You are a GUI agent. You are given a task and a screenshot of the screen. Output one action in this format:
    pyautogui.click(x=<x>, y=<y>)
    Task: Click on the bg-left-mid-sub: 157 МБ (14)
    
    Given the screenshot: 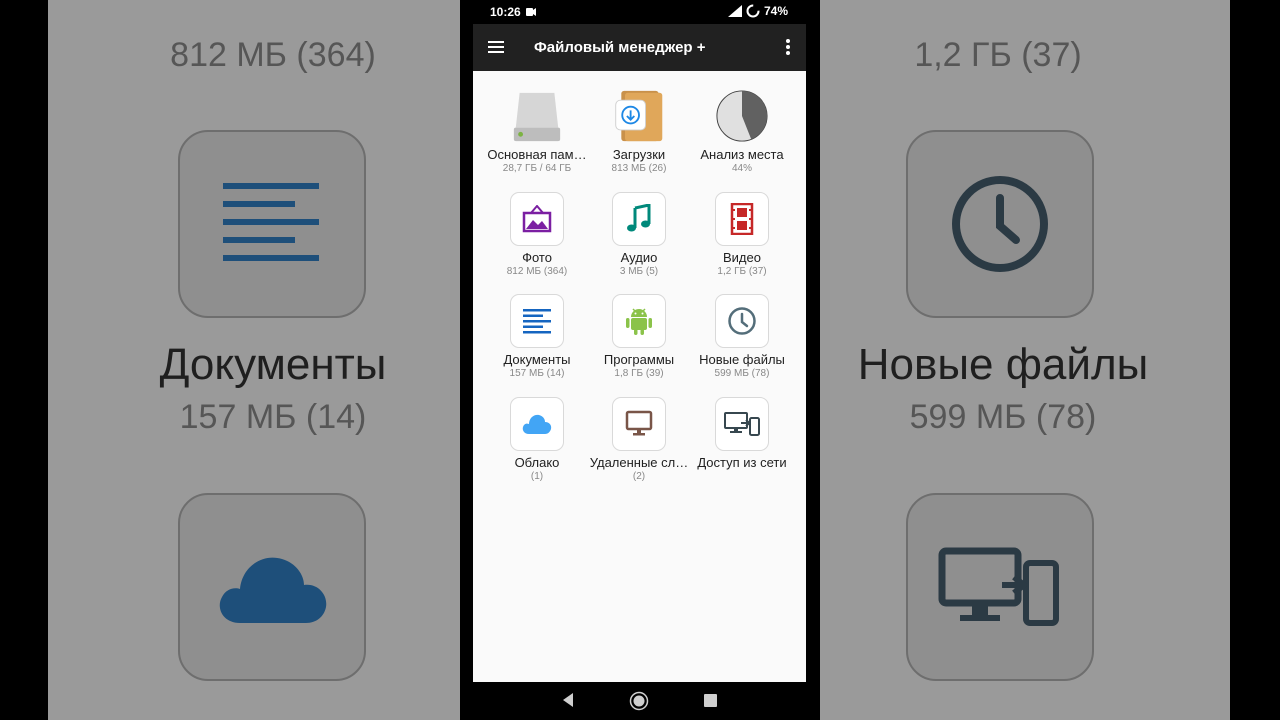 What is the action you would take?
    pyautogui.click(x=273, y=417)
    